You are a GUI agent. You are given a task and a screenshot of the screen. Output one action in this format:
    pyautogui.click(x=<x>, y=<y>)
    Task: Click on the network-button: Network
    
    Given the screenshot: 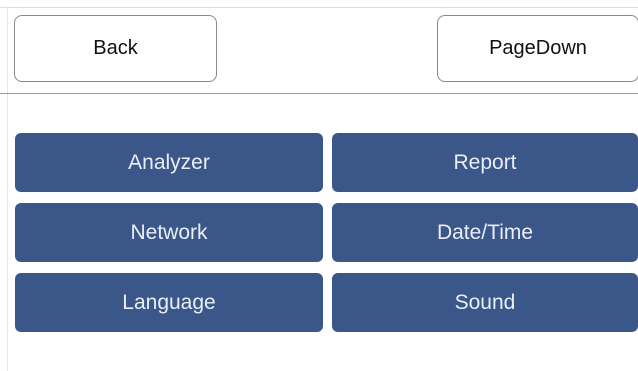 What is the action you would take?
    pyautogui.click(x=169, y=232)
    